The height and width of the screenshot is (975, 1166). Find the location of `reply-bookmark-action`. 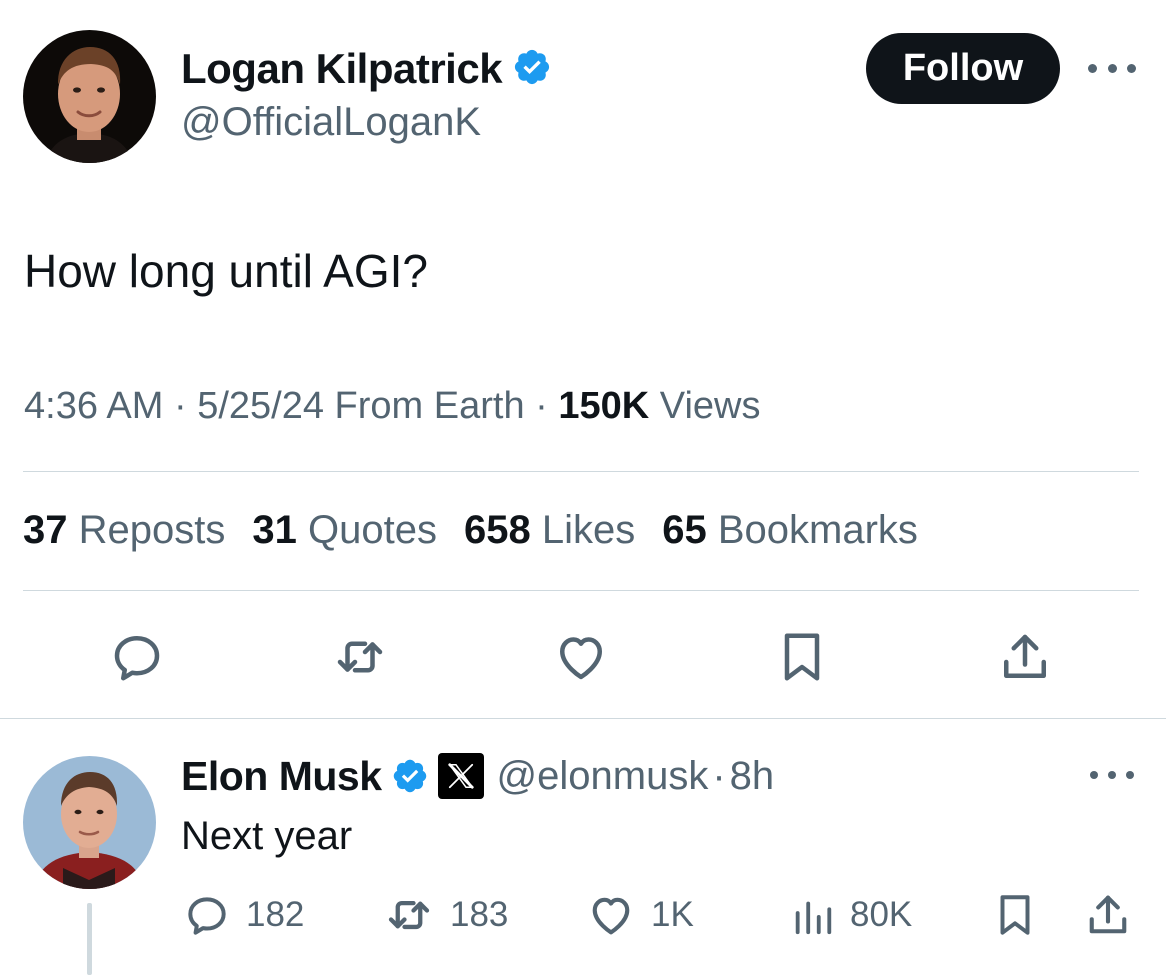

reply-bookmark-action is located at coordinates (1015, 915).